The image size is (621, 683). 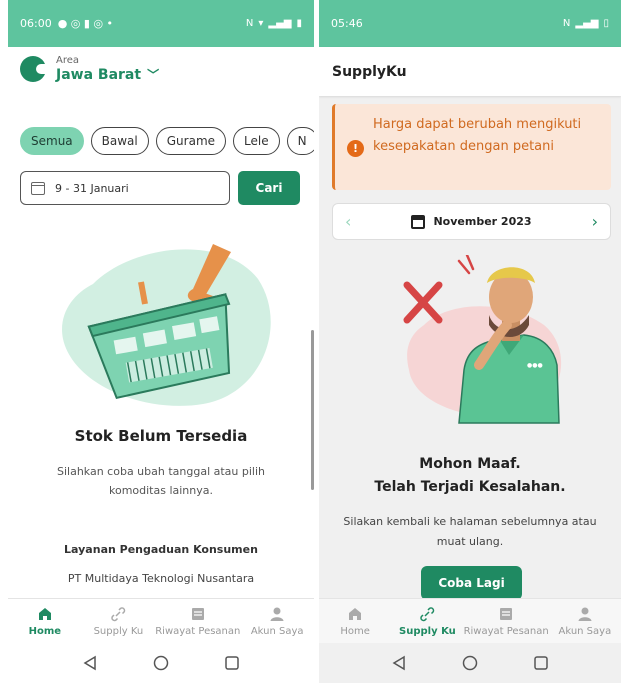 I want to click on chip-semua: Semua, so click(x=52, y=141).